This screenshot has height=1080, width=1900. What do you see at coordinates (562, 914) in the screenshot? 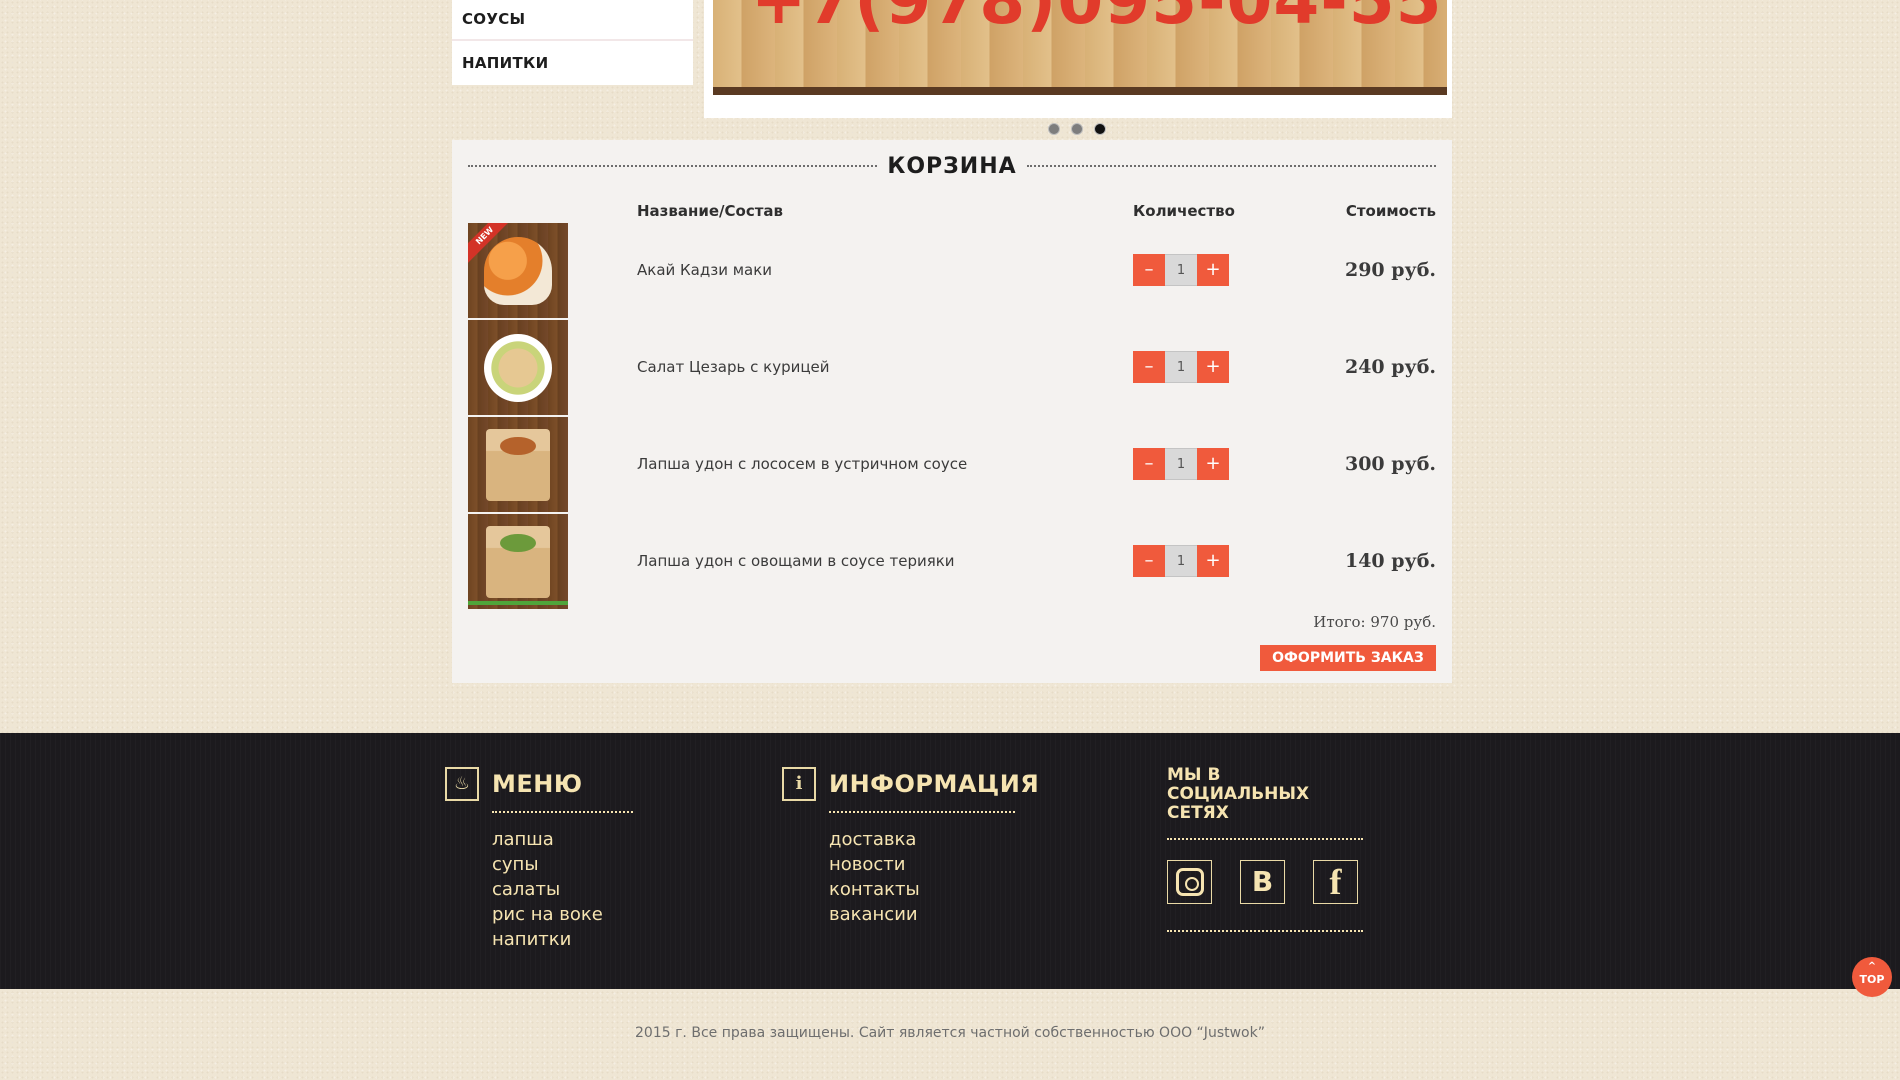
I see `footer-link-wok-rice: рис на воке` at bounding box center [562, 914].